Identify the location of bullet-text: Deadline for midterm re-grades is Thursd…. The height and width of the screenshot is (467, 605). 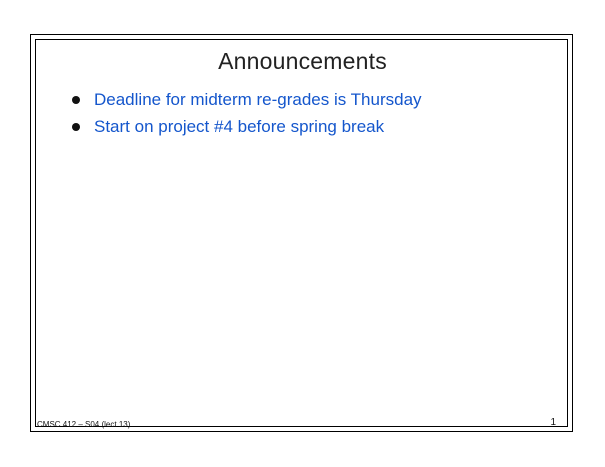
(258, 99).